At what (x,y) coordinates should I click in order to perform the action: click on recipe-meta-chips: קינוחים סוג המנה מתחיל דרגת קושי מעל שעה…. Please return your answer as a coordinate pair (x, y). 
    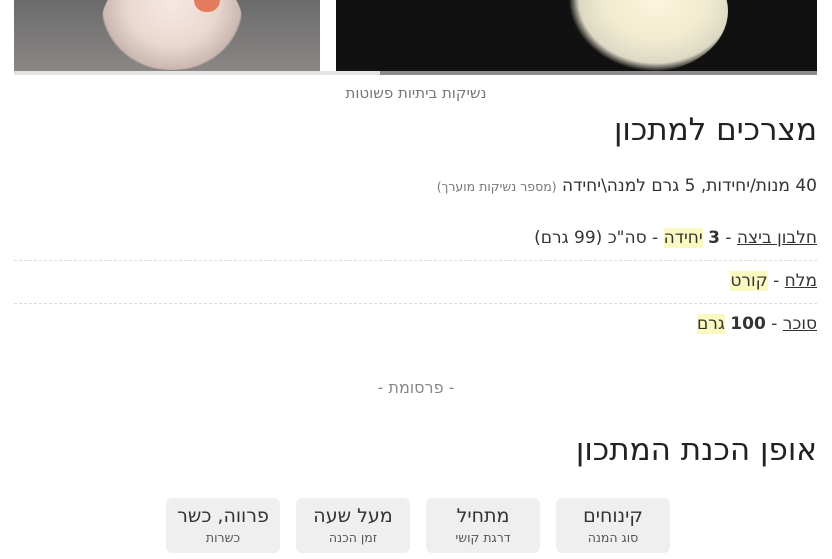
    Looking at the image, I should click on (418, 525).